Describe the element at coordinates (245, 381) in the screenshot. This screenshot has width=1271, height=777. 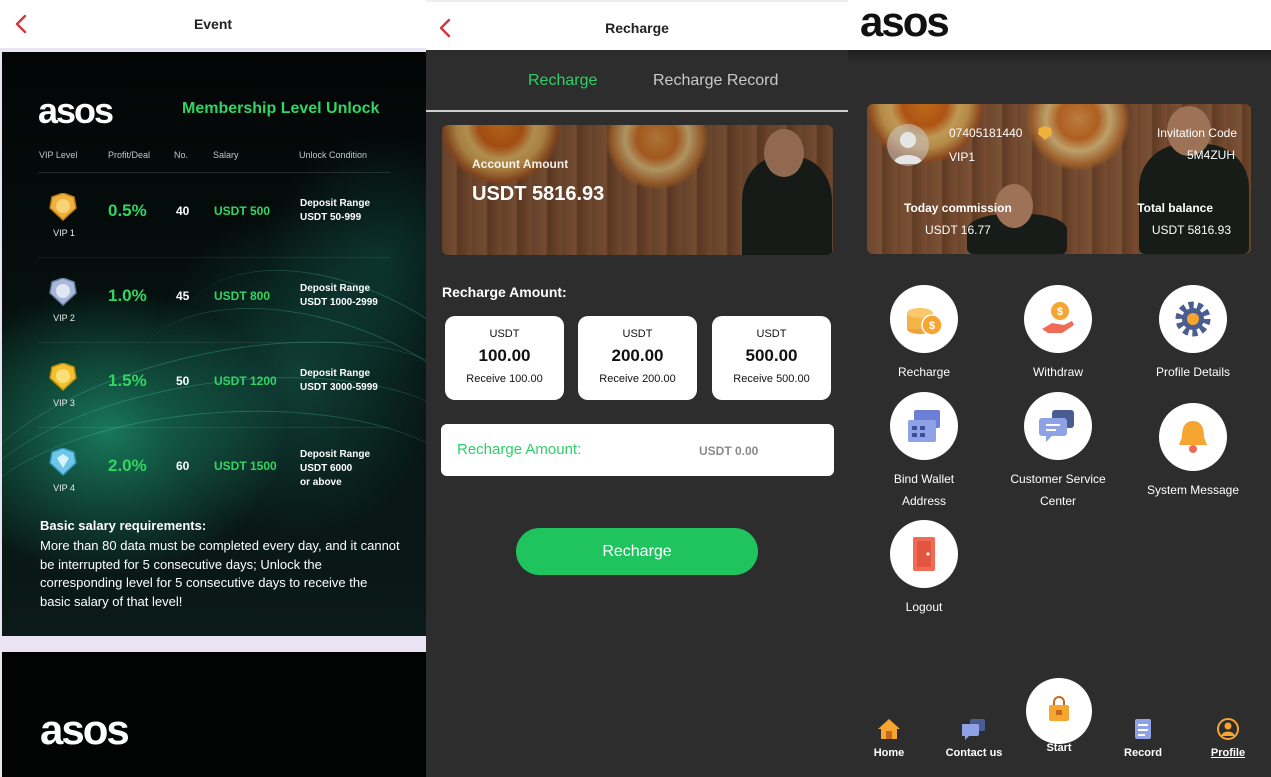
I see `salary-value: USDT 1200` at that location.